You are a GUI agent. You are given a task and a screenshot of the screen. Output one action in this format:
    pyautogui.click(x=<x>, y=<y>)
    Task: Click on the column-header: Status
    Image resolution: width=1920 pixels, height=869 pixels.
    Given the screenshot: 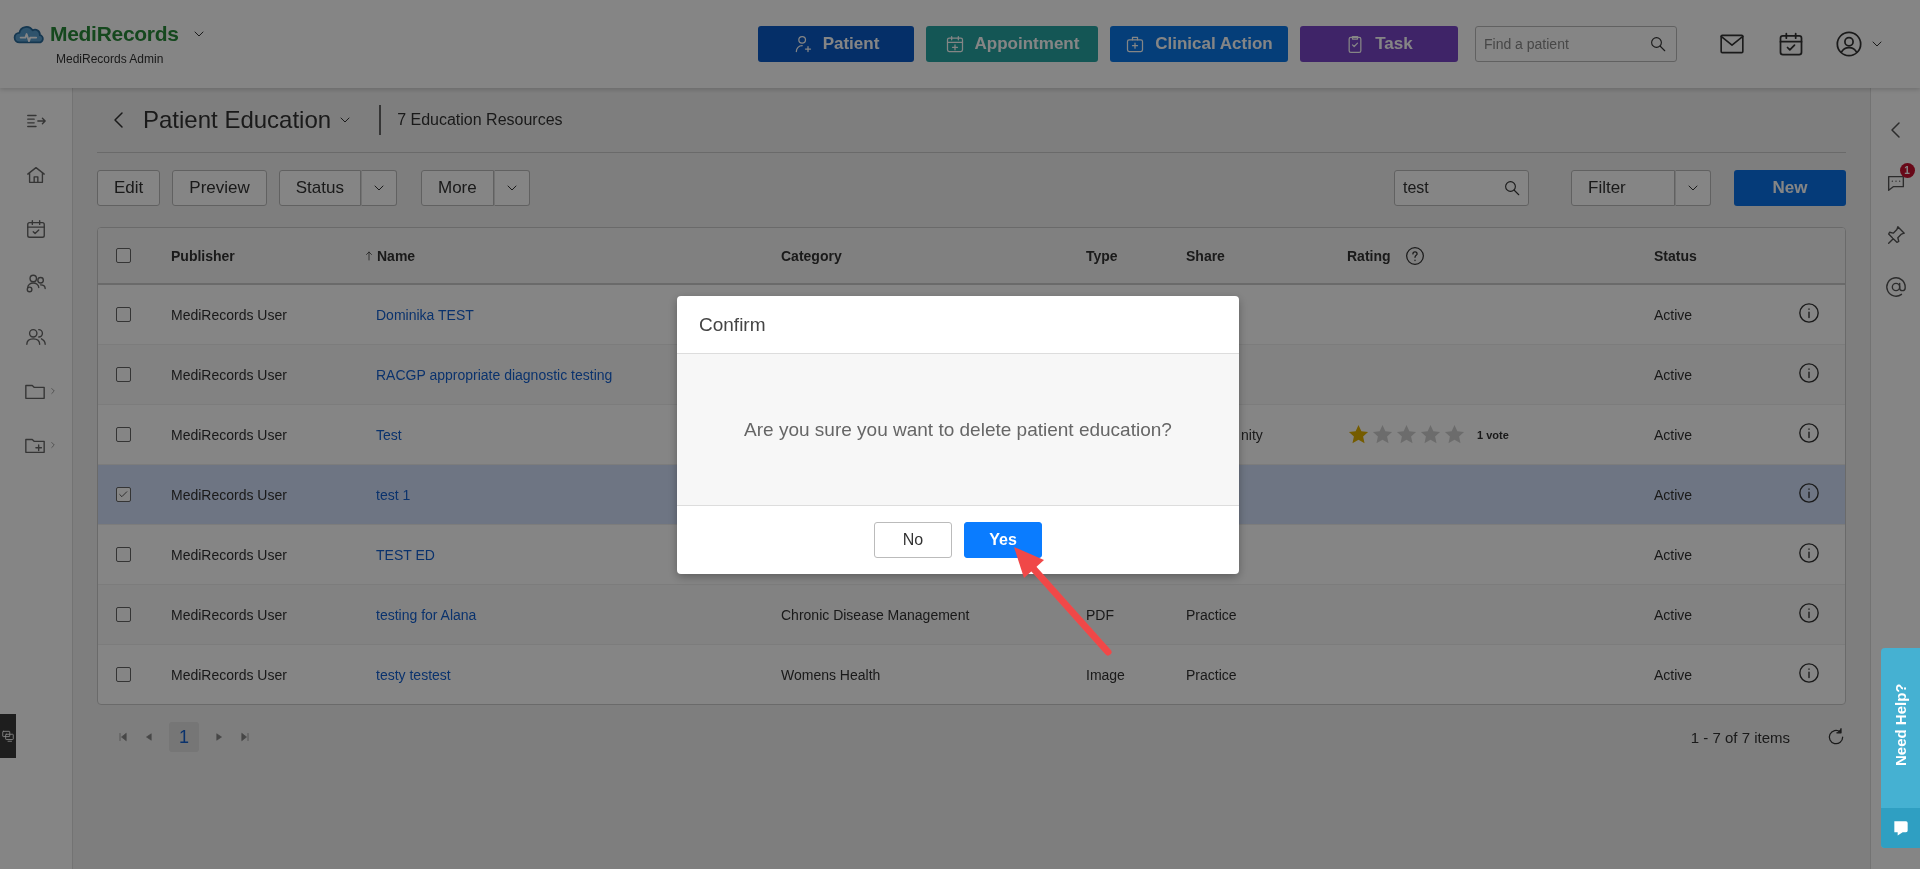 What is the action you would take?
    pyautogui.click(x=1726, y=255)
    